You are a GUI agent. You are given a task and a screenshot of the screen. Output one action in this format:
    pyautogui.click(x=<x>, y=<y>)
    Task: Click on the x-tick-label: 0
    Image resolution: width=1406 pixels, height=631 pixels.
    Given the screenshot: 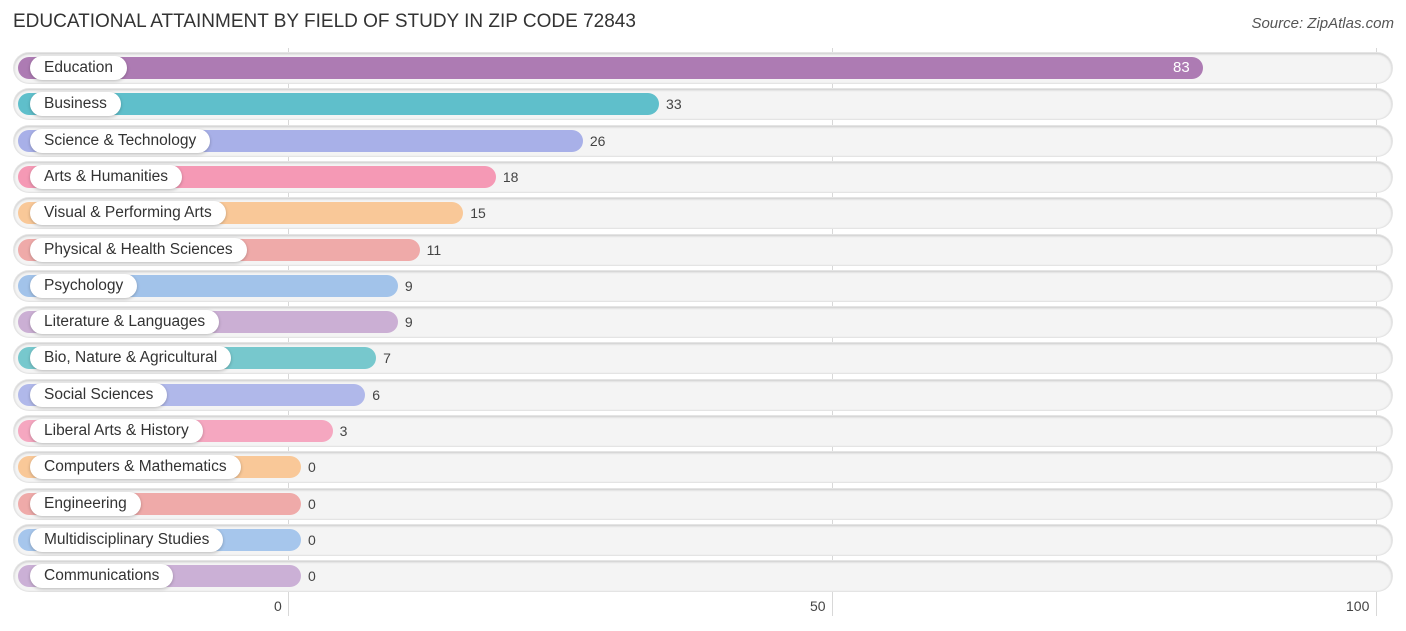 What is the action you would take?
    pyautogui.click(x=278, y=606)
    